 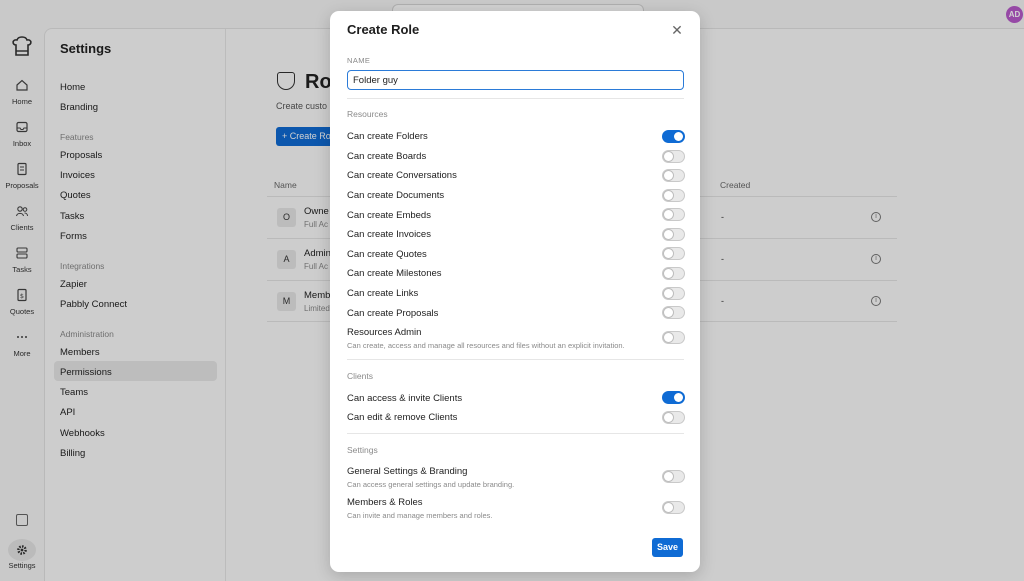 What do you see at coordinates (673, 417) in the screenshot?
I see `toggle-edit-remove-clients` at bounding box center [673, 417].